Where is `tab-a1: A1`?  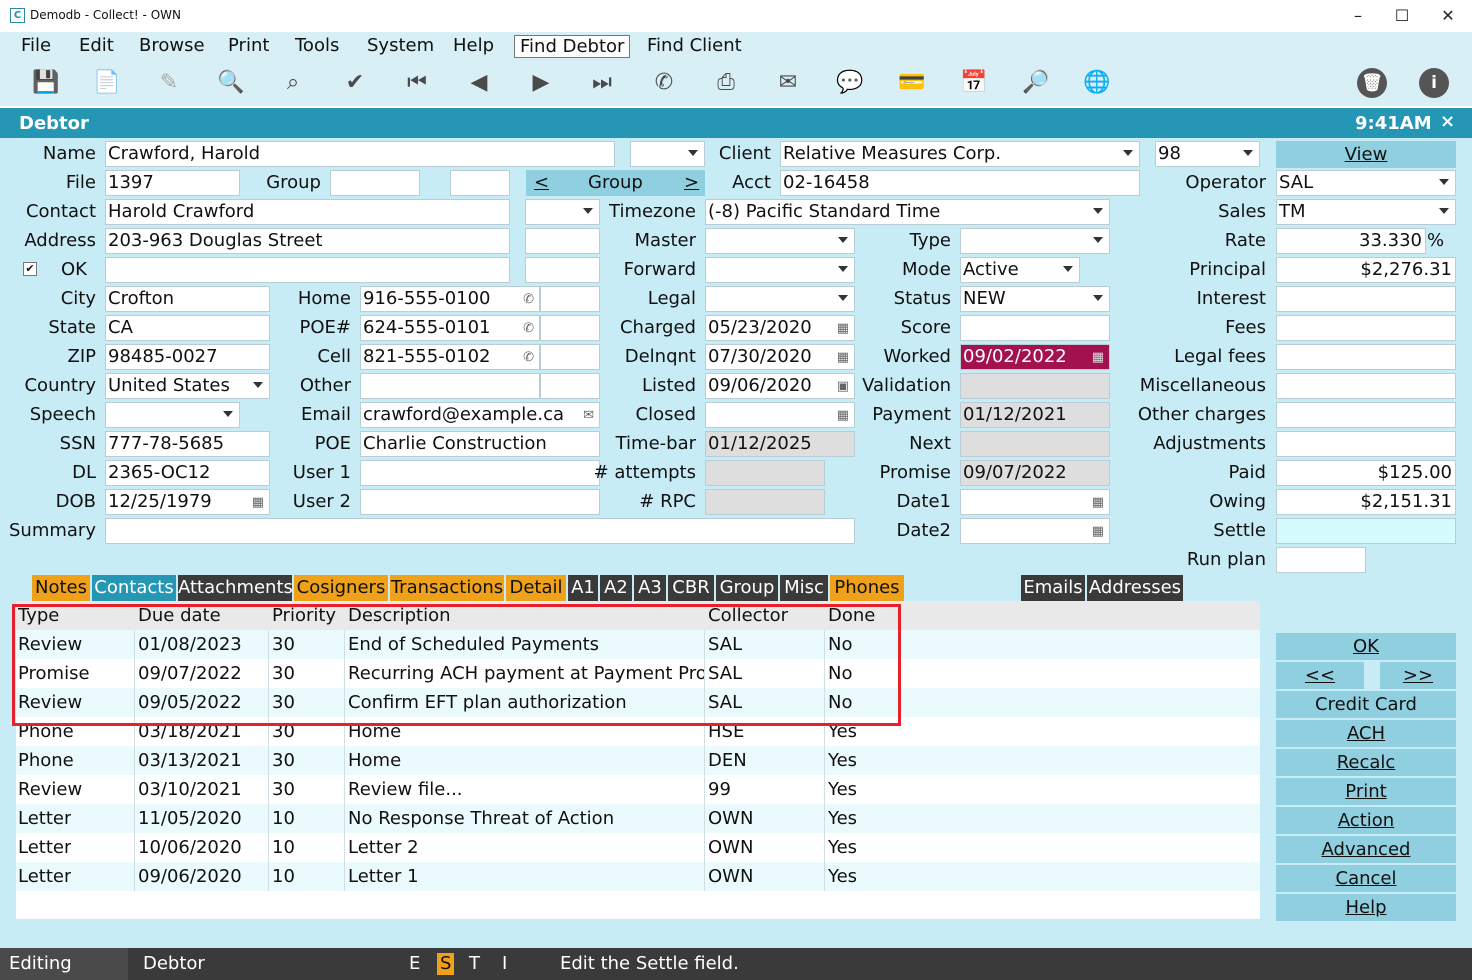 tab-a1: A1 is located at coordinates (583, 588).